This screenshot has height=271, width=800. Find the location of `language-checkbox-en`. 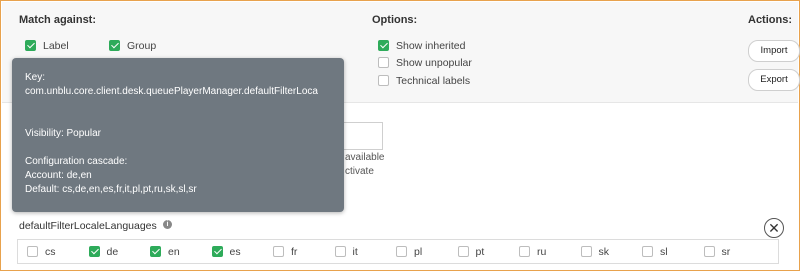

language-checkbox-en is located at coordinates (155, 251).